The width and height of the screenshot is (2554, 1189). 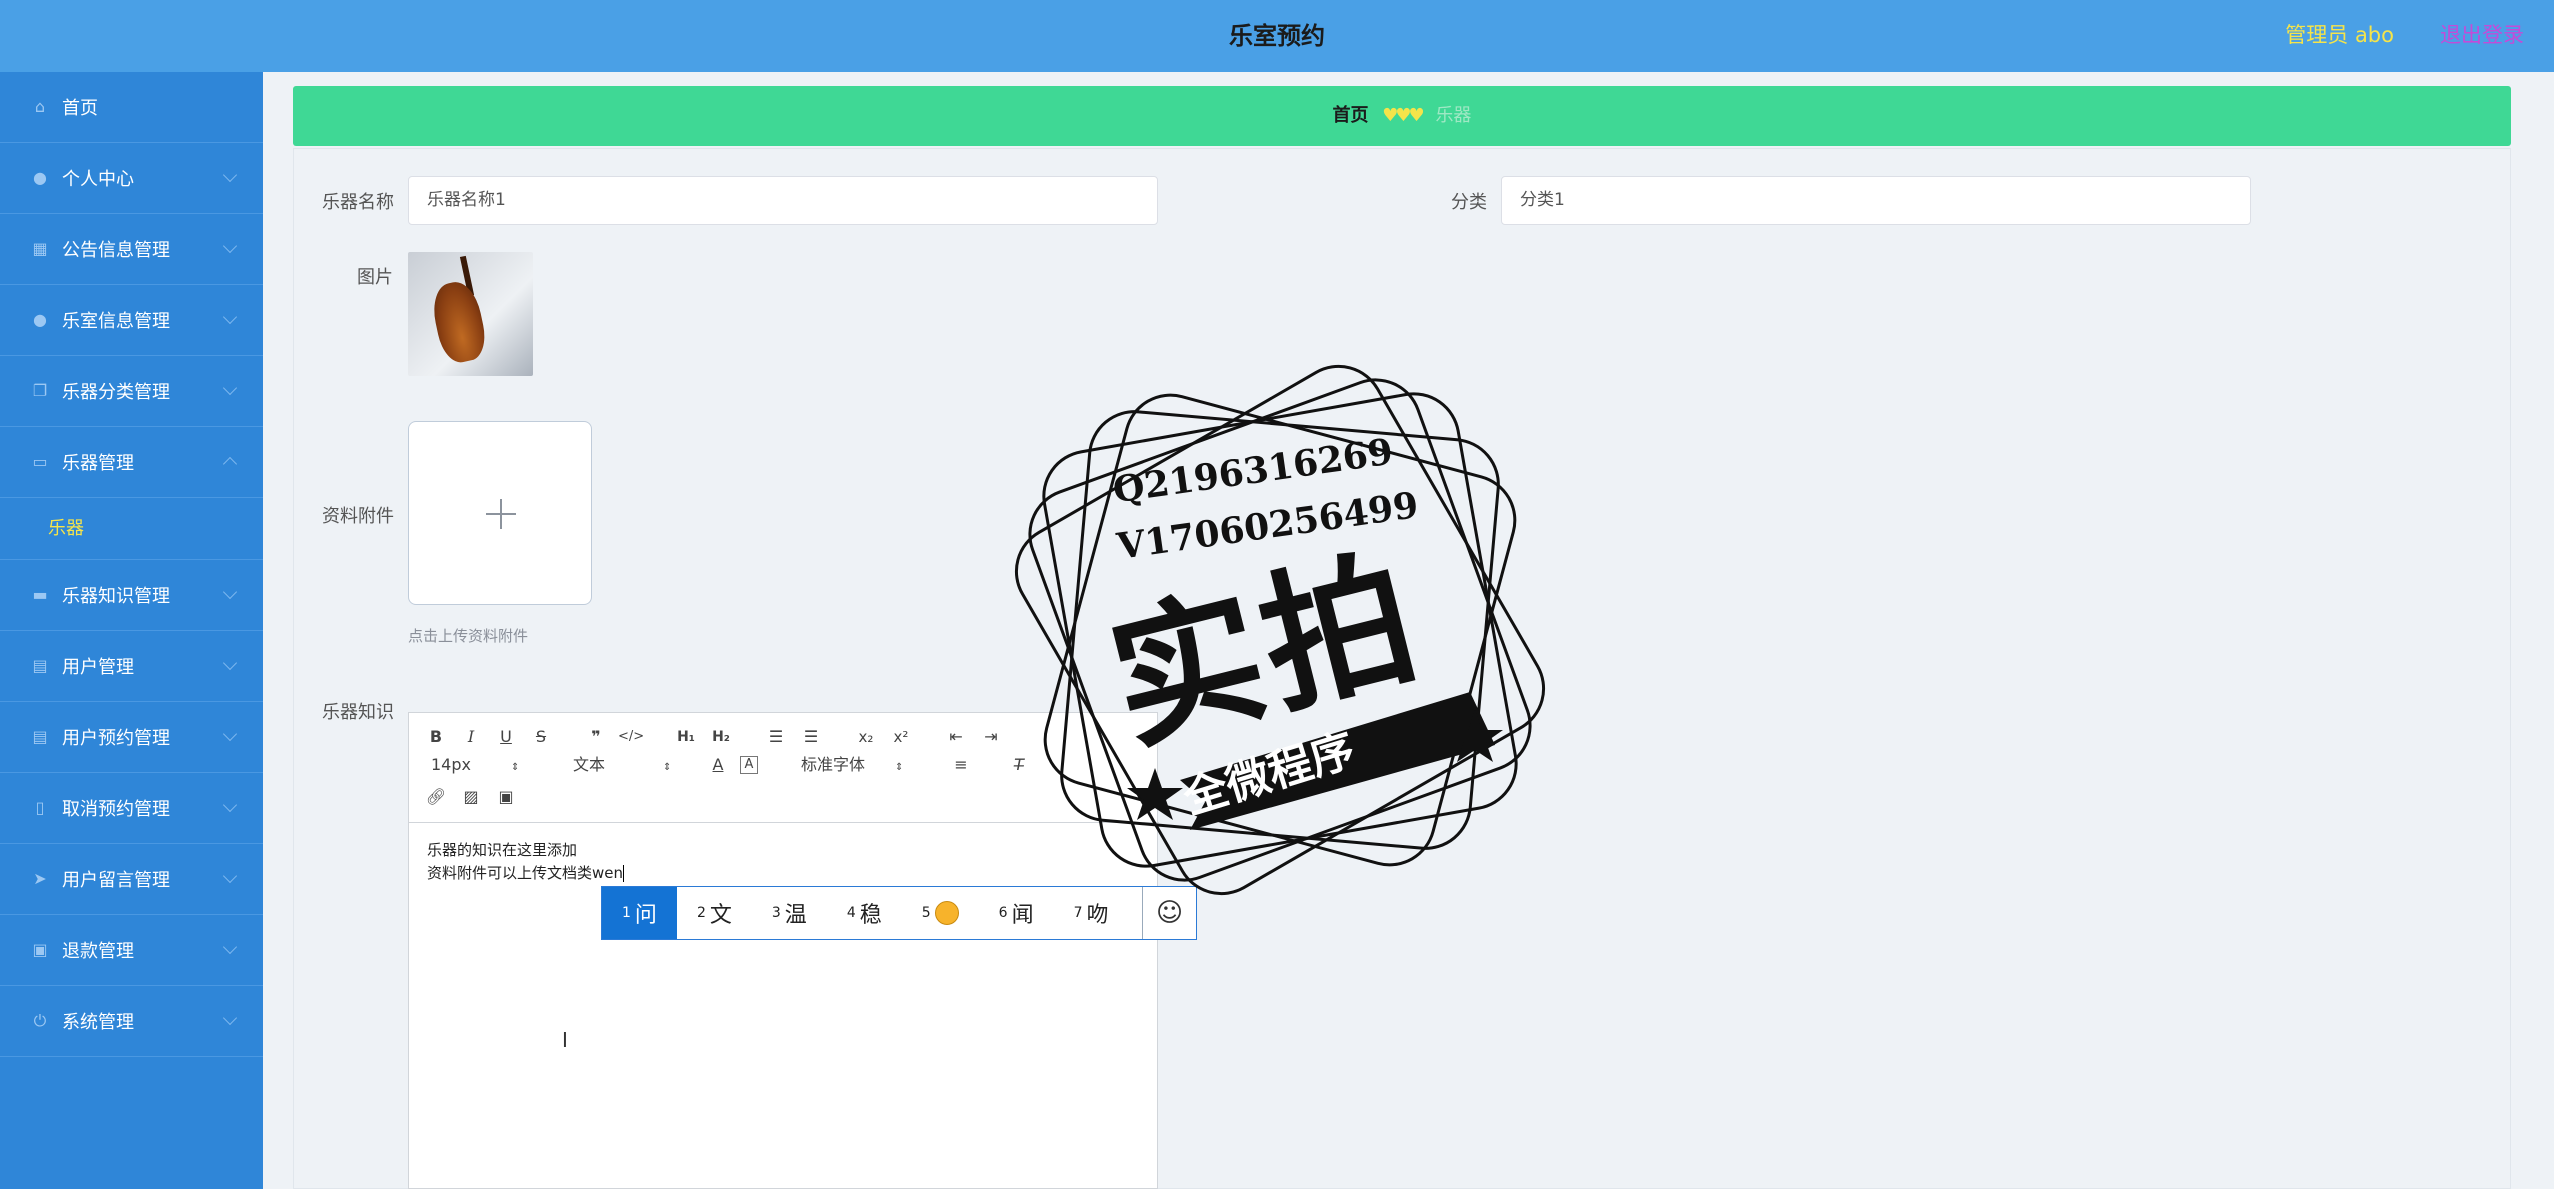 What do you see at coordinates (789, 913) in the screenshot?
I see `ime-candidate: 3温` at bounding box center [789, 913].